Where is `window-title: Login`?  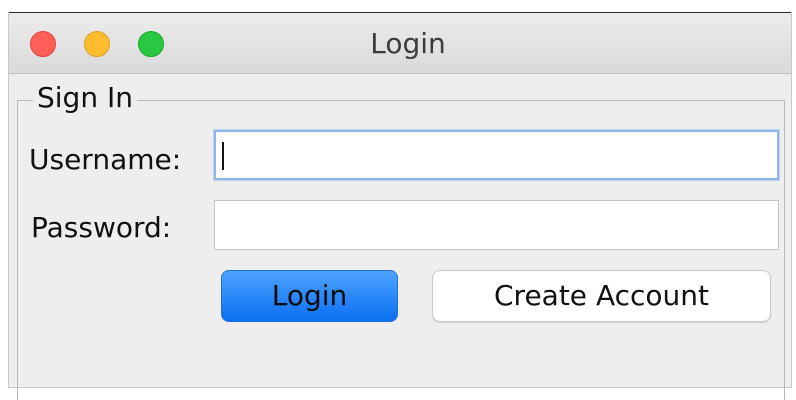 window-title: Login is located at coordinates (408, 43).